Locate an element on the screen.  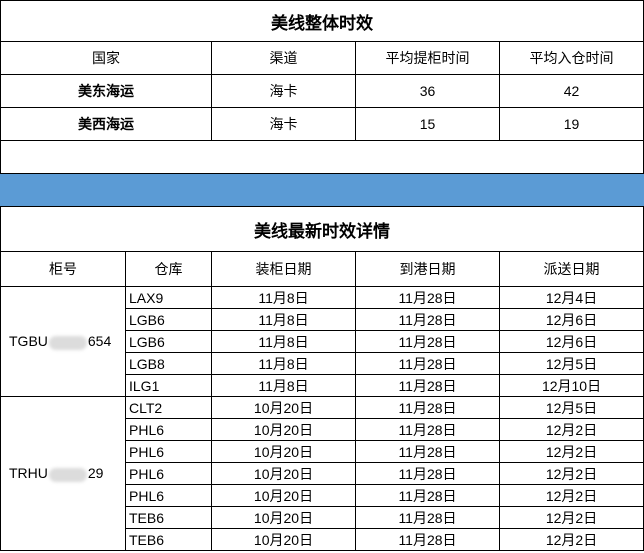
container-prefix: TRHU is located at coordinates (28, 473).